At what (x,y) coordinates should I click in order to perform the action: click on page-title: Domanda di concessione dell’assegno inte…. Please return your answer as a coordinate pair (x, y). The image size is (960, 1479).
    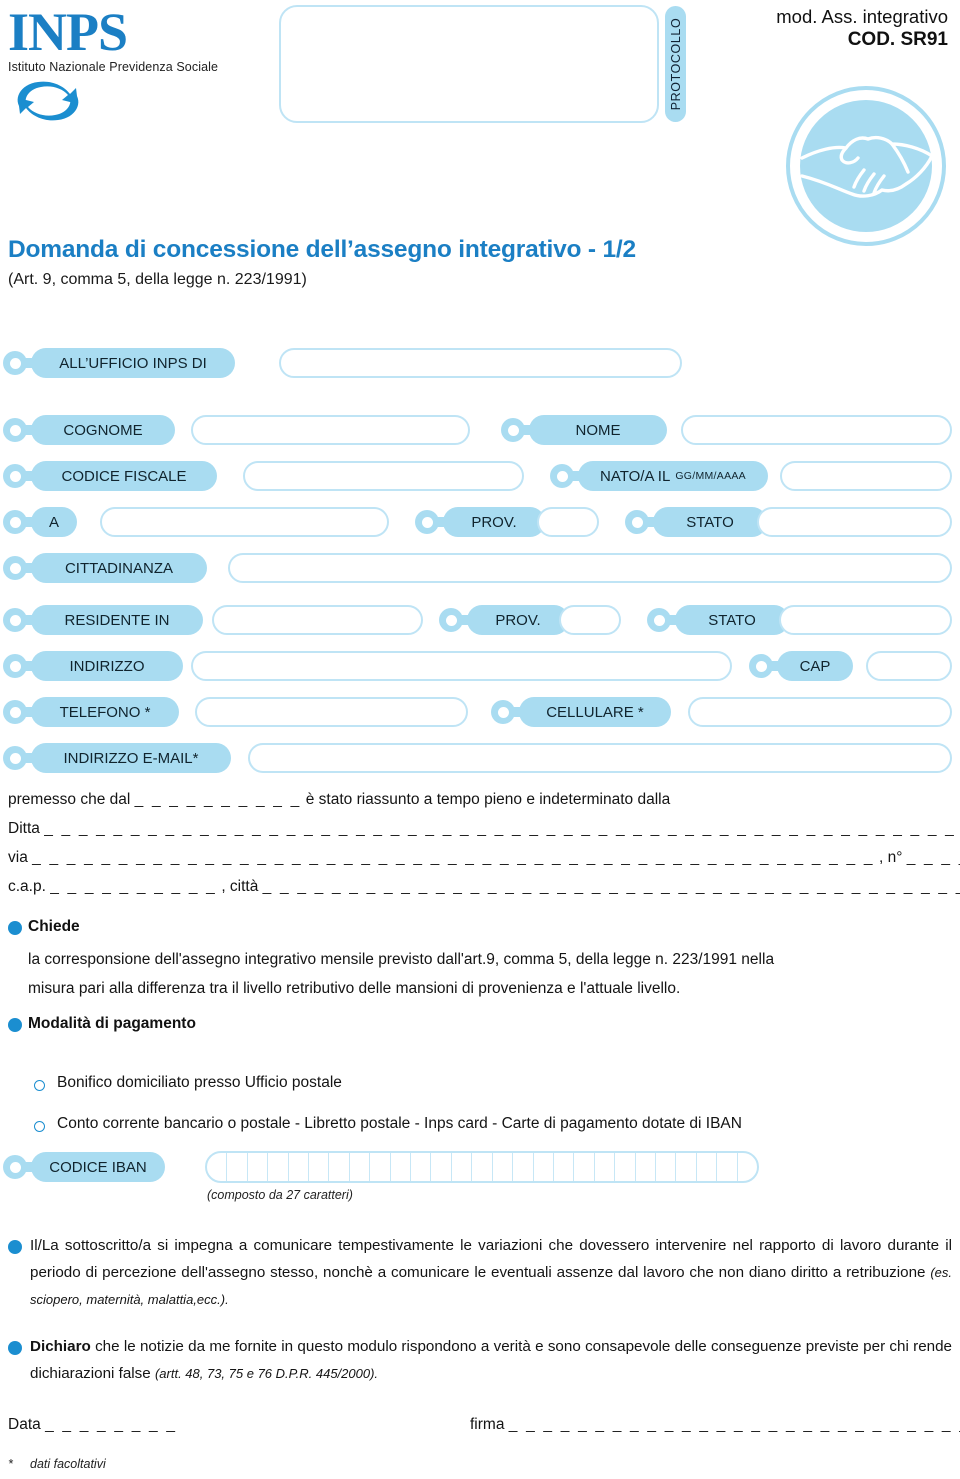
    Looking at the image, I should click on (322, 249).